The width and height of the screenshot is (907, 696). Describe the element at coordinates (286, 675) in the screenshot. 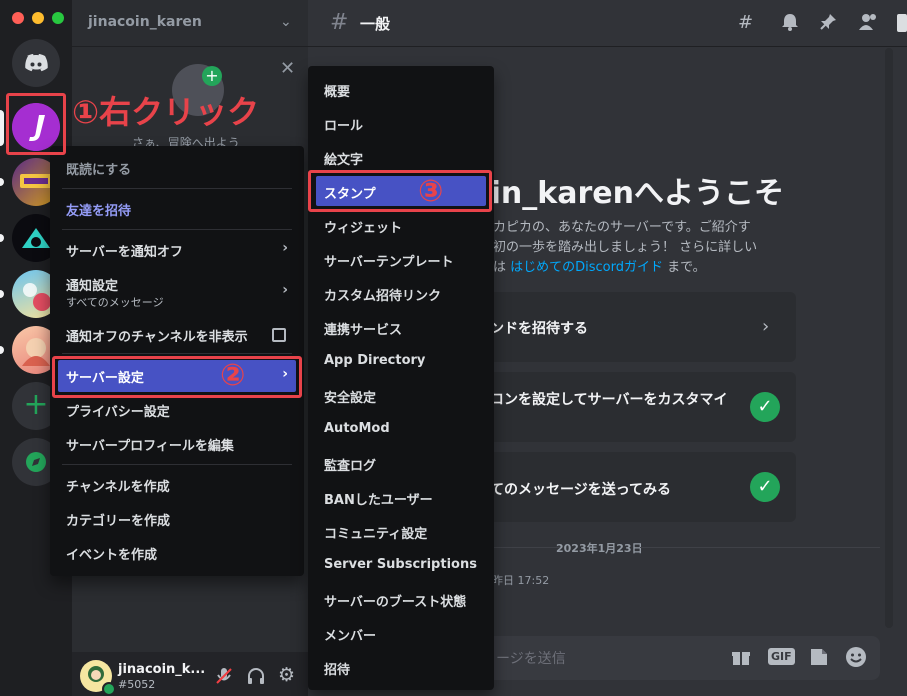

I see `gear-icon: ⚙` at that location.